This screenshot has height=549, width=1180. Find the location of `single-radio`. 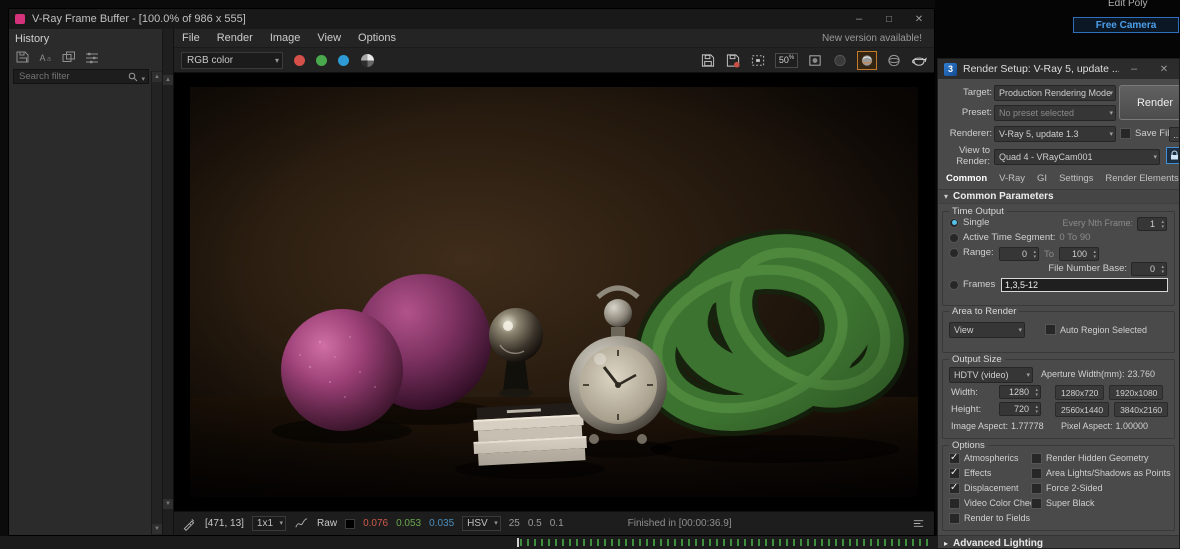

single-radio is located at coordinates (954, 222).